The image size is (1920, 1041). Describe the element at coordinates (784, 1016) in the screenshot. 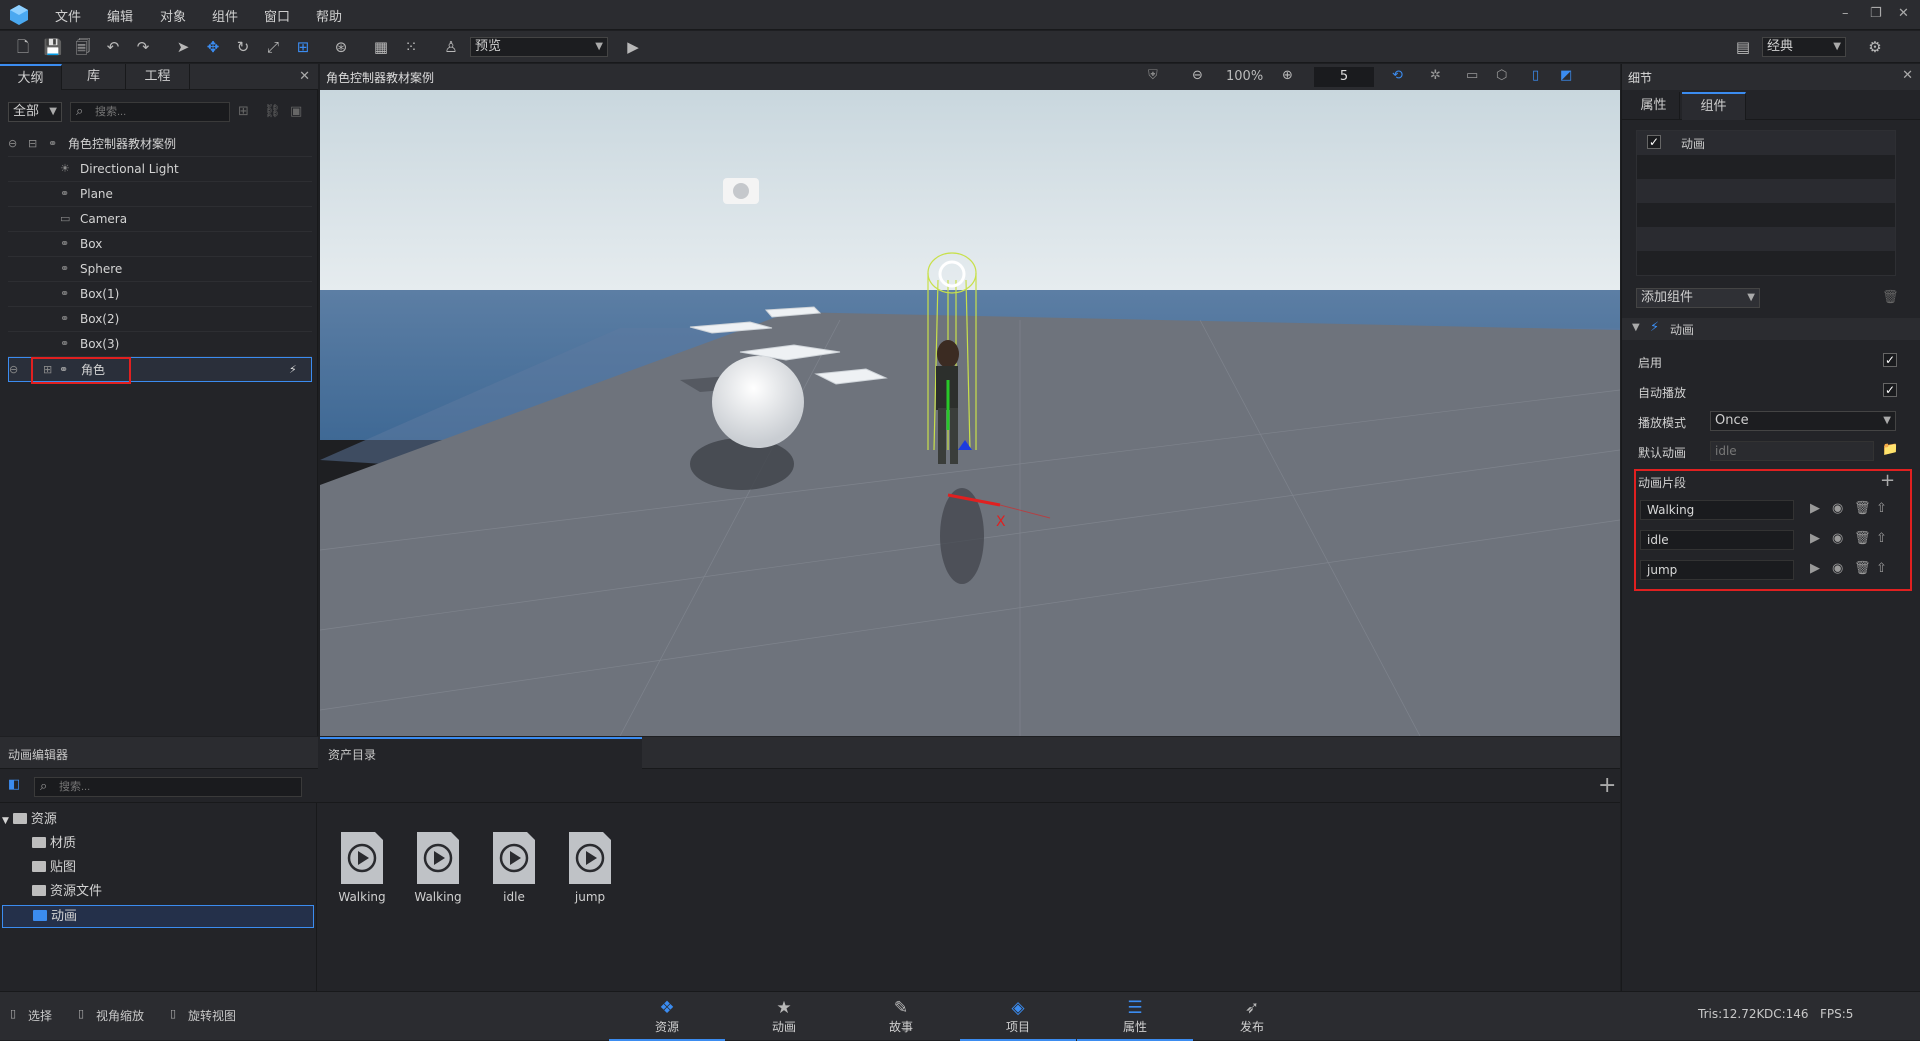

I see `tab-animation: ★ 动画` at that location.